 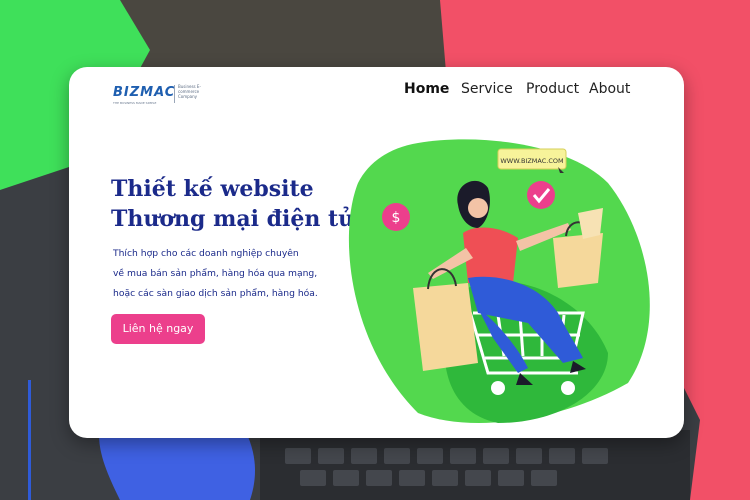 I want to click on logo-wordmark: BIZMAC, so click(x=144, y=92).